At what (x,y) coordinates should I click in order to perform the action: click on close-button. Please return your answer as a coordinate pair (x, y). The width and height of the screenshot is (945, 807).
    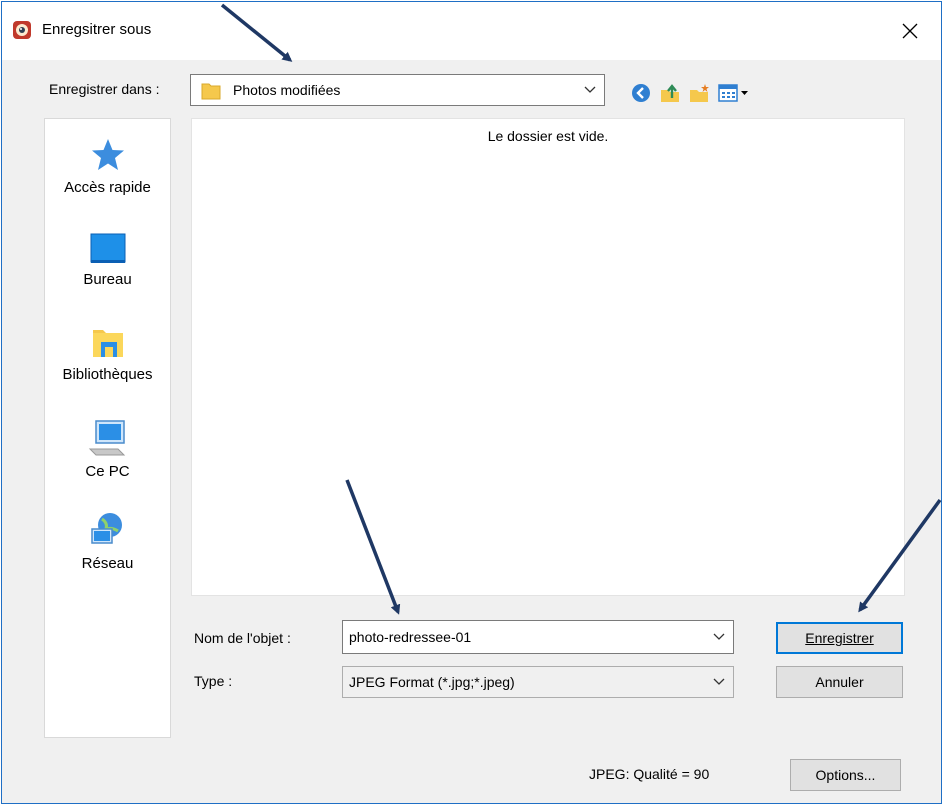
    Looking at the image, I should click on (910, 31).